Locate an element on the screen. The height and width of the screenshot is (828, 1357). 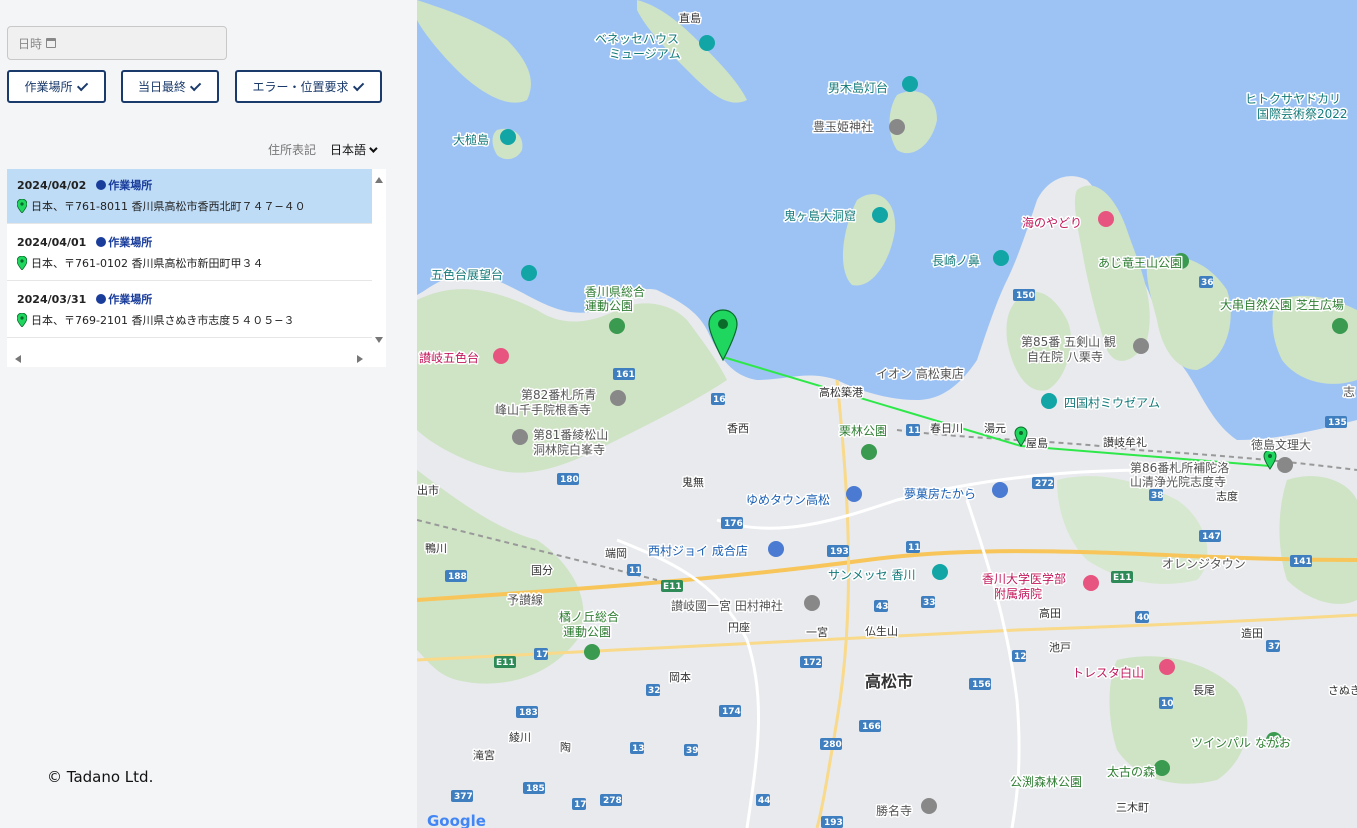
filter-error-location-request-label: エラー・位置要求 is located at coordinates (300, 87).